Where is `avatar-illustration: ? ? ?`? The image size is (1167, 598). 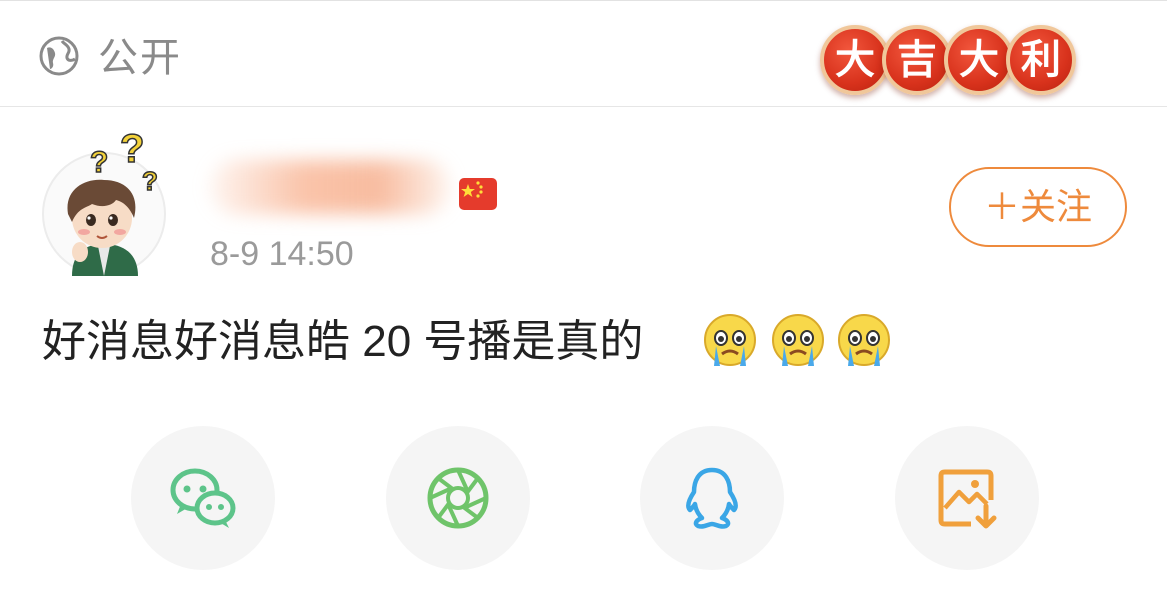
avatar-illustration: ? ? ? is located at coordinates (113, 201).